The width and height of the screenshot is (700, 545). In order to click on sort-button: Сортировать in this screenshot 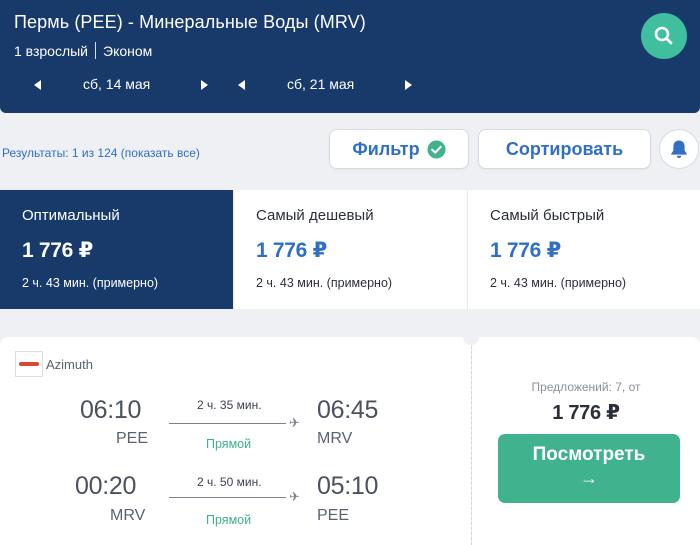, I will do `click(564, 149)`.